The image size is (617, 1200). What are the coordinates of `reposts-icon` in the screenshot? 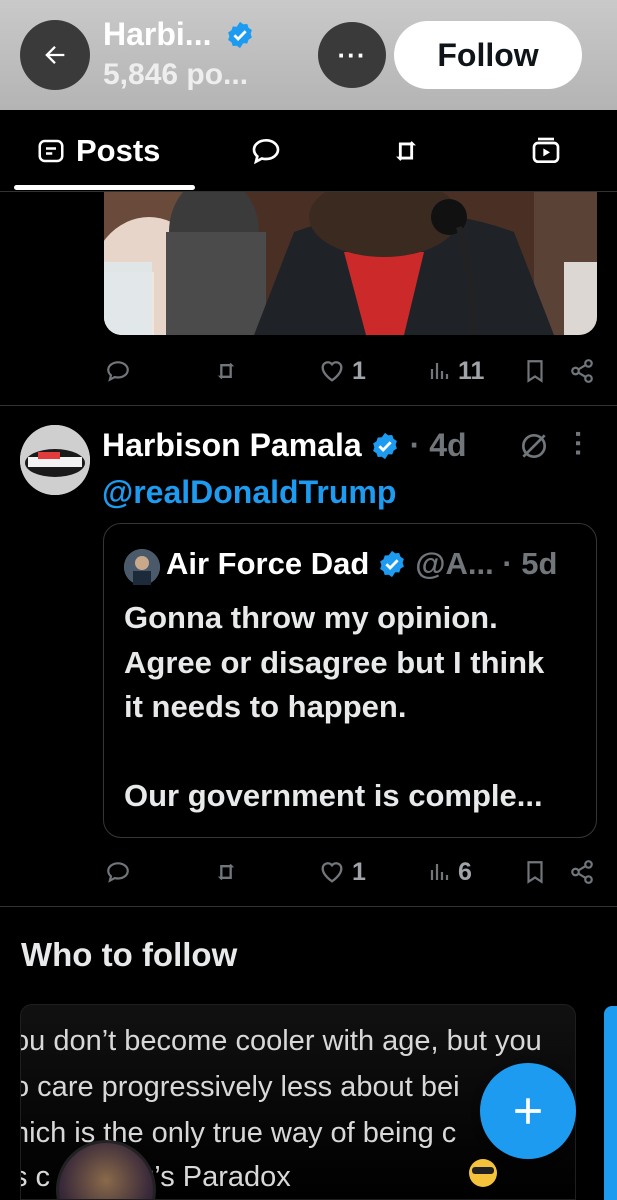 It's located at (406, 151).